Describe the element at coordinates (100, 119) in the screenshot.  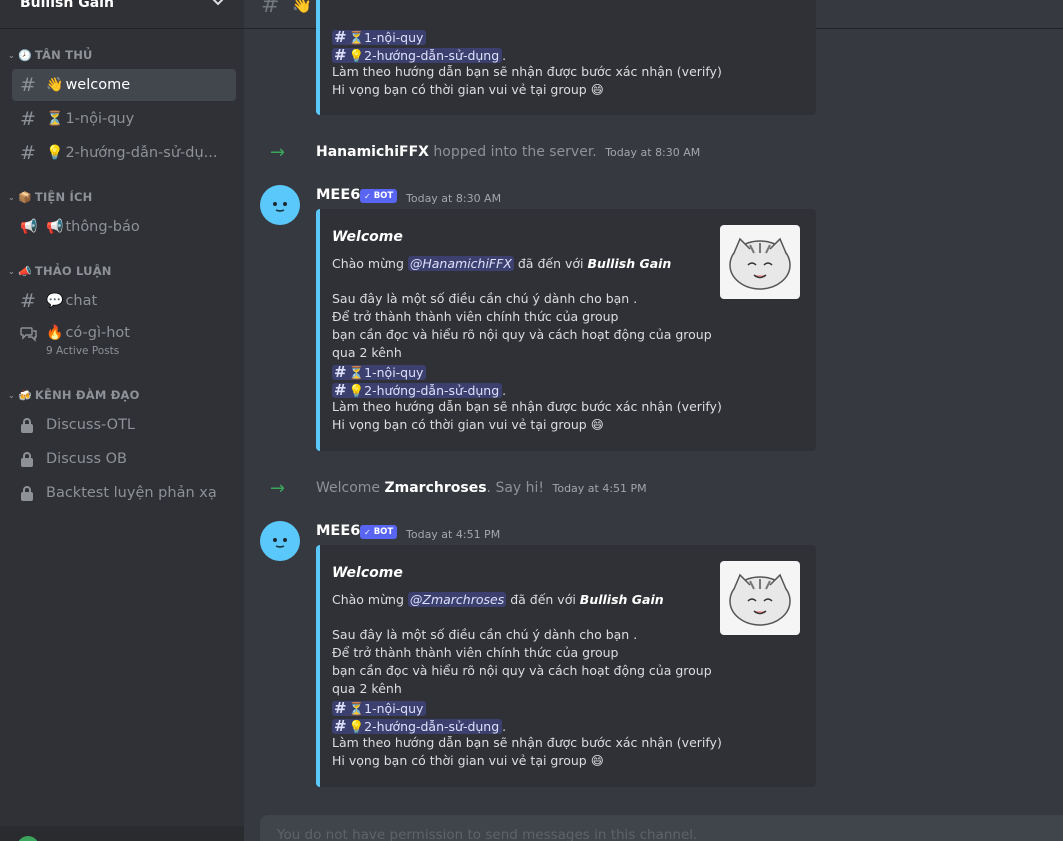
I see `channel-label: 1-nội-quy` at that location.